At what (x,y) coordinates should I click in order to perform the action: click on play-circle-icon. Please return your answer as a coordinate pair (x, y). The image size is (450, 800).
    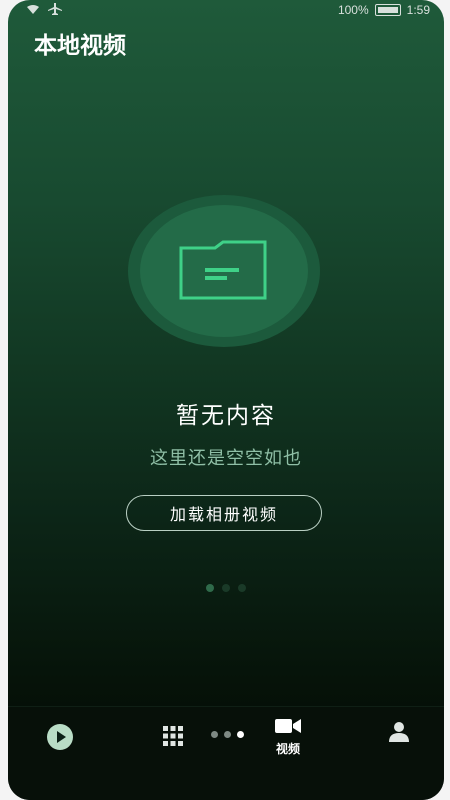
    Looking at the image, I should click on (60, 739).